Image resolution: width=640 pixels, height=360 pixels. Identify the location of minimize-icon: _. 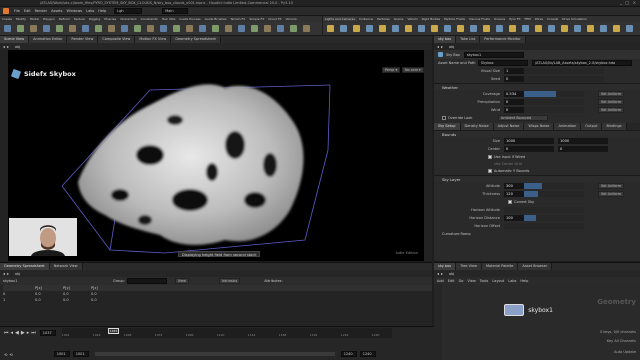
(621, 2).